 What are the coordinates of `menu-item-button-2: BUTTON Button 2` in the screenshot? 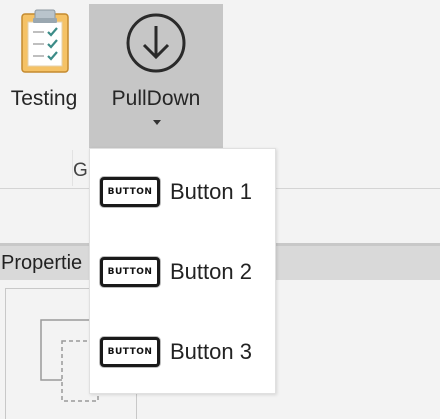 It's located at (182, 273).